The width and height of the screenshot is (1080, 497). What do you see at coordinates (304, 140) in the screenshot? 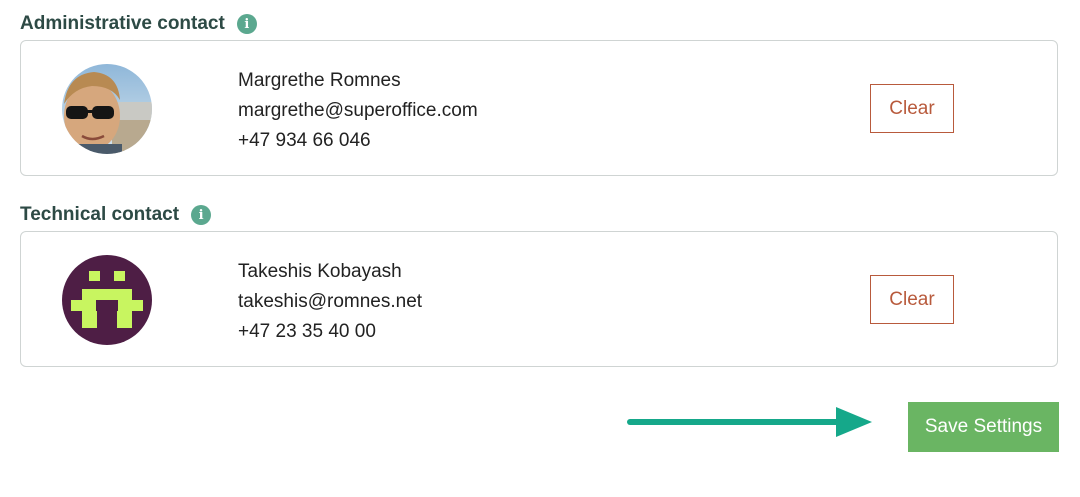
I see `admin-contact-phone: +47 934 66 046` at bounding box center [304, 140].